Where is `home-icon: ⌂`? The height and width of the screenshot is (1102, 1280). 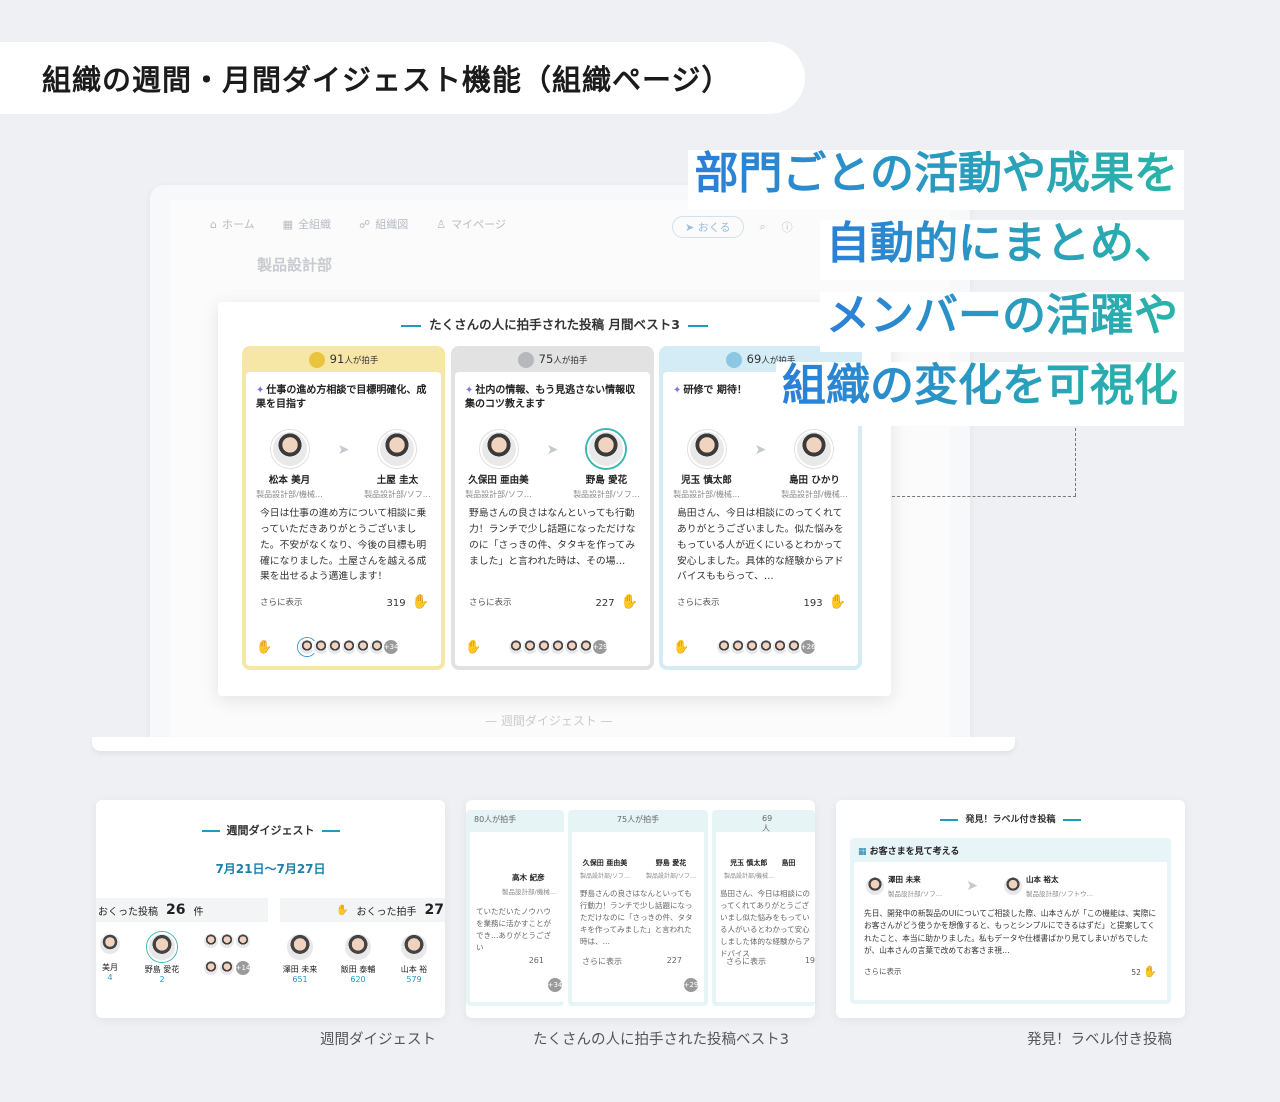 home-icon: ⌂ is located at coordinates (213, 224).